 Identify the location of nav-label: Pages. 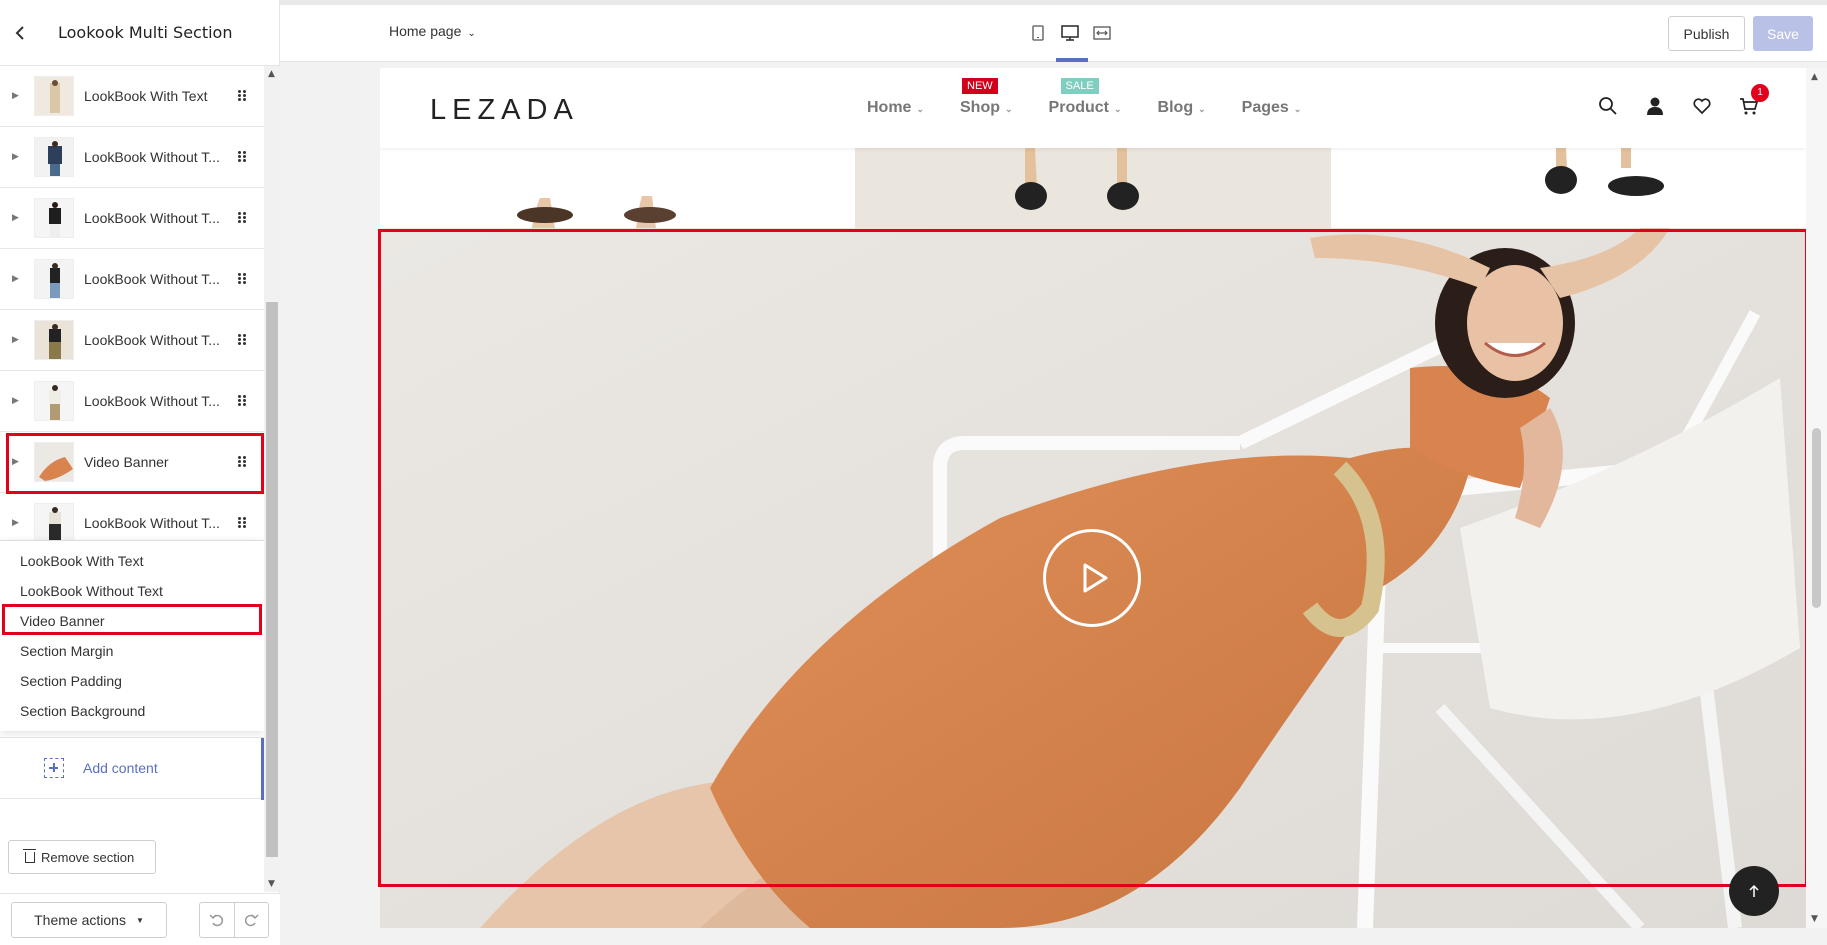
(1265, 107).